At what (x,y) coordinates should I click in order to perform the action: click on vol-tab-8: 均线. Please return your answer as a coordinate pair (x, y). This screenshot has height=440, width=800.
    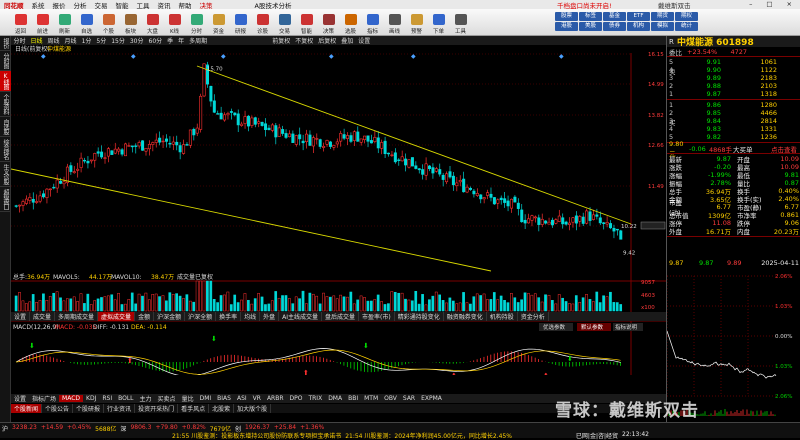
    Looking at the image, I should click on (251, 316).